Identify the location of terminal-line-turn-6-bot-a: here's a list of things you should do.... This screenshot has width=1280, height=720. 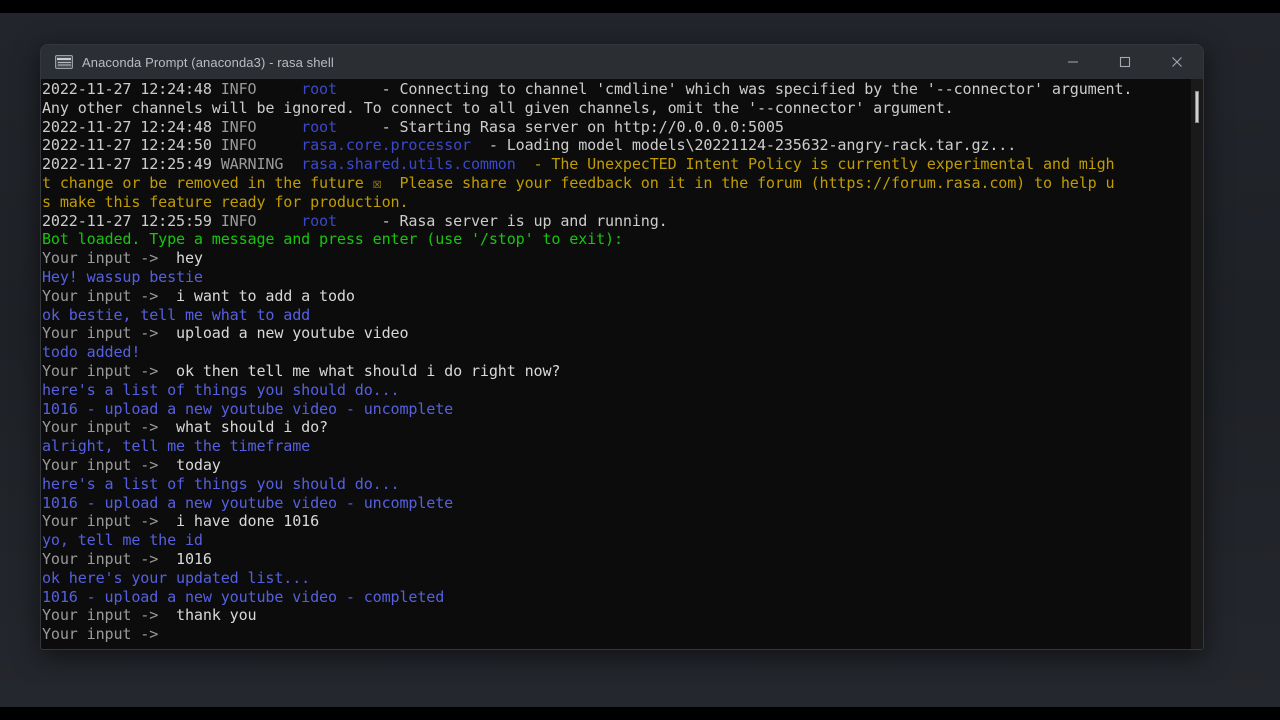
(616, 484).